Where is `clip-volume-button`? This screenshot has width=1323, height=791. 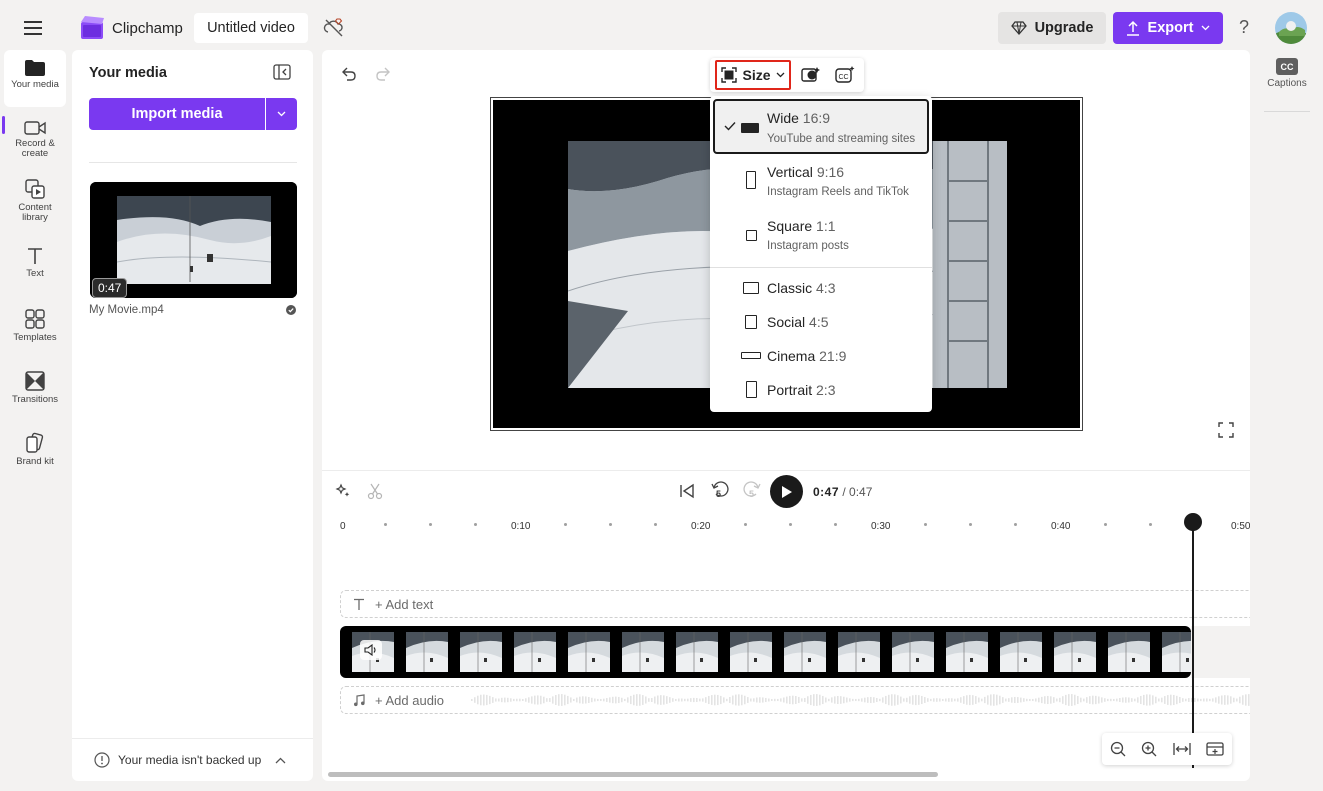
clip-volume-button is located at coordinates (371, 650).